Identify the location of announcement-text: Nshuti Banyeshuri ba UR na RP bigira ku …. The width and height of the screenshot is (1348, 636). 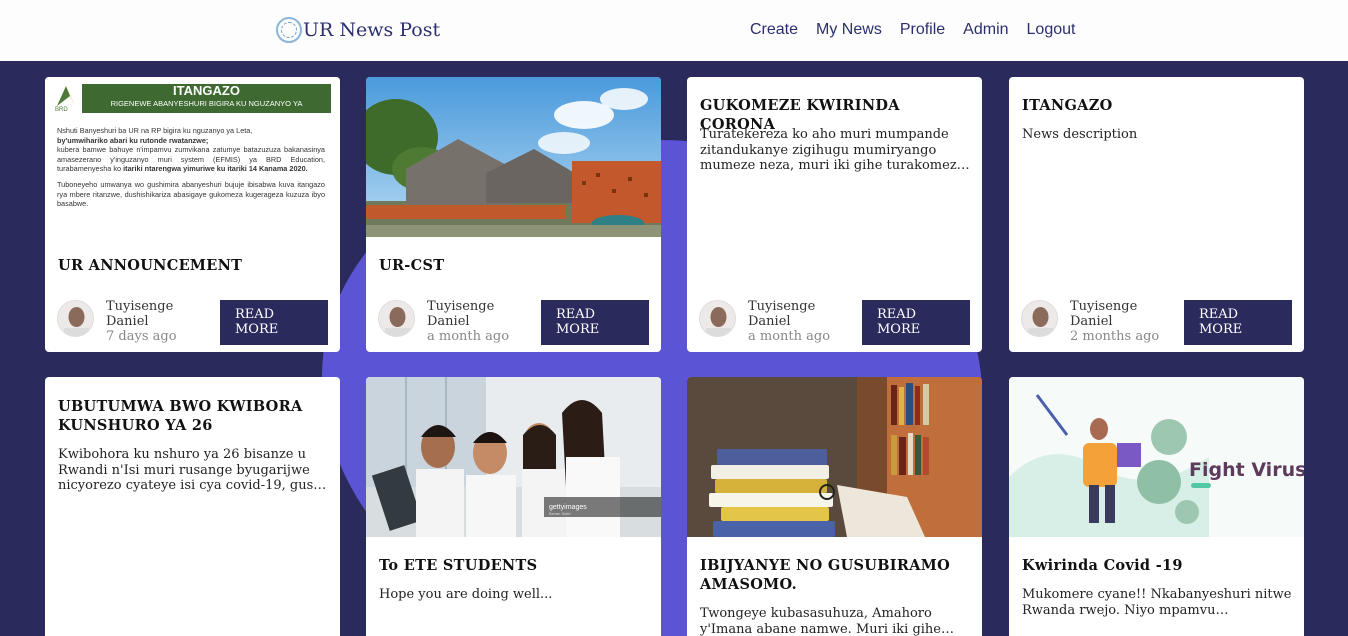
(191, 167).